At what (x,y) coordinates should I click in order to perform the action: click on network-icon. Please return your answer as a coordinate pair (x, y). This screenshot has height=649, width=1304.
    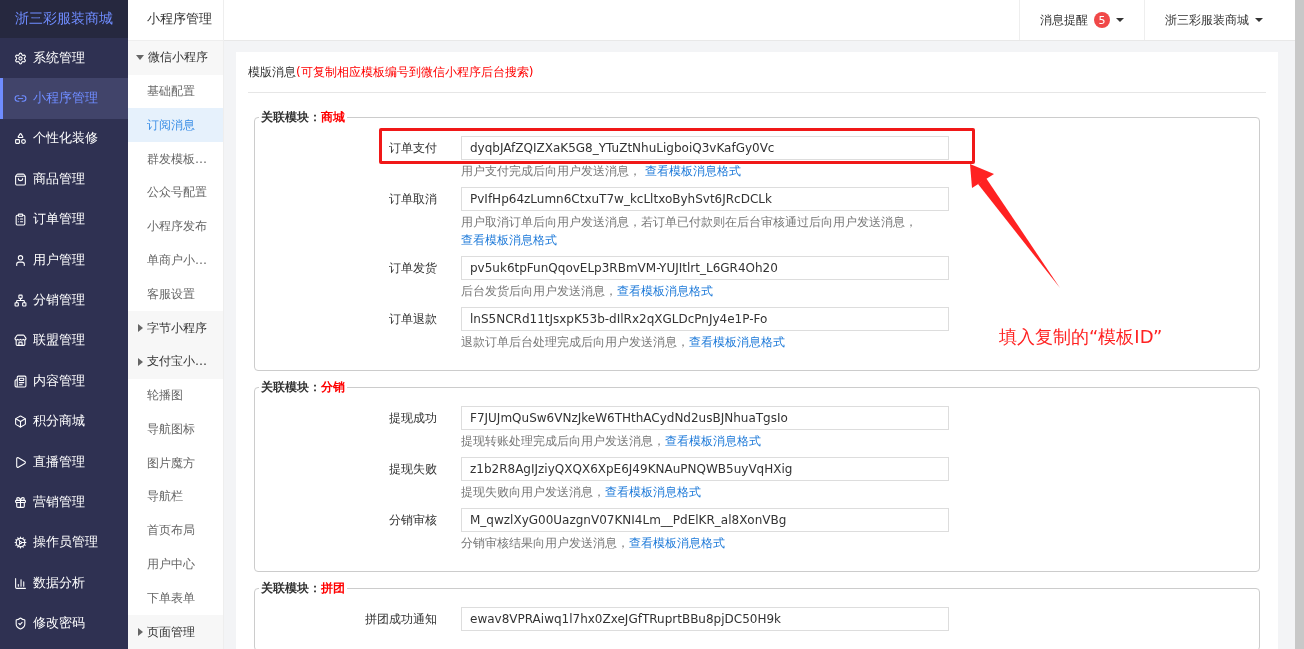
    Looking at the image, I should click on (20, 301).